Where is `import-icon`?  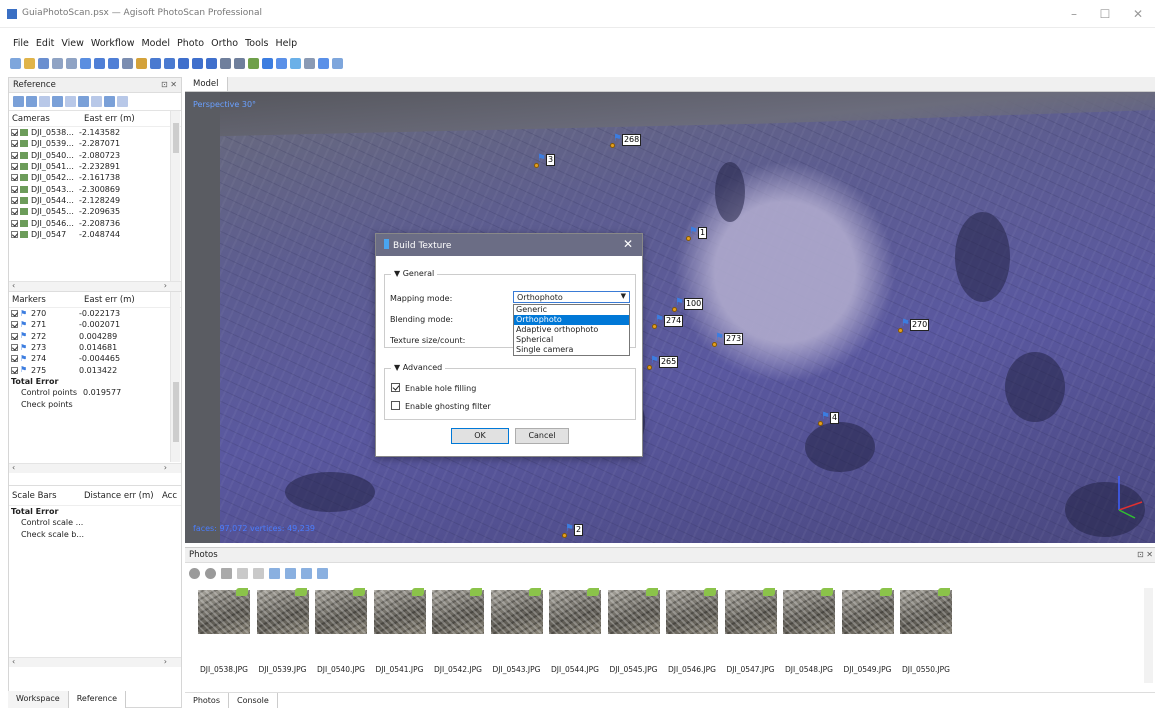 import-icon is located at coordinates (18, 101).